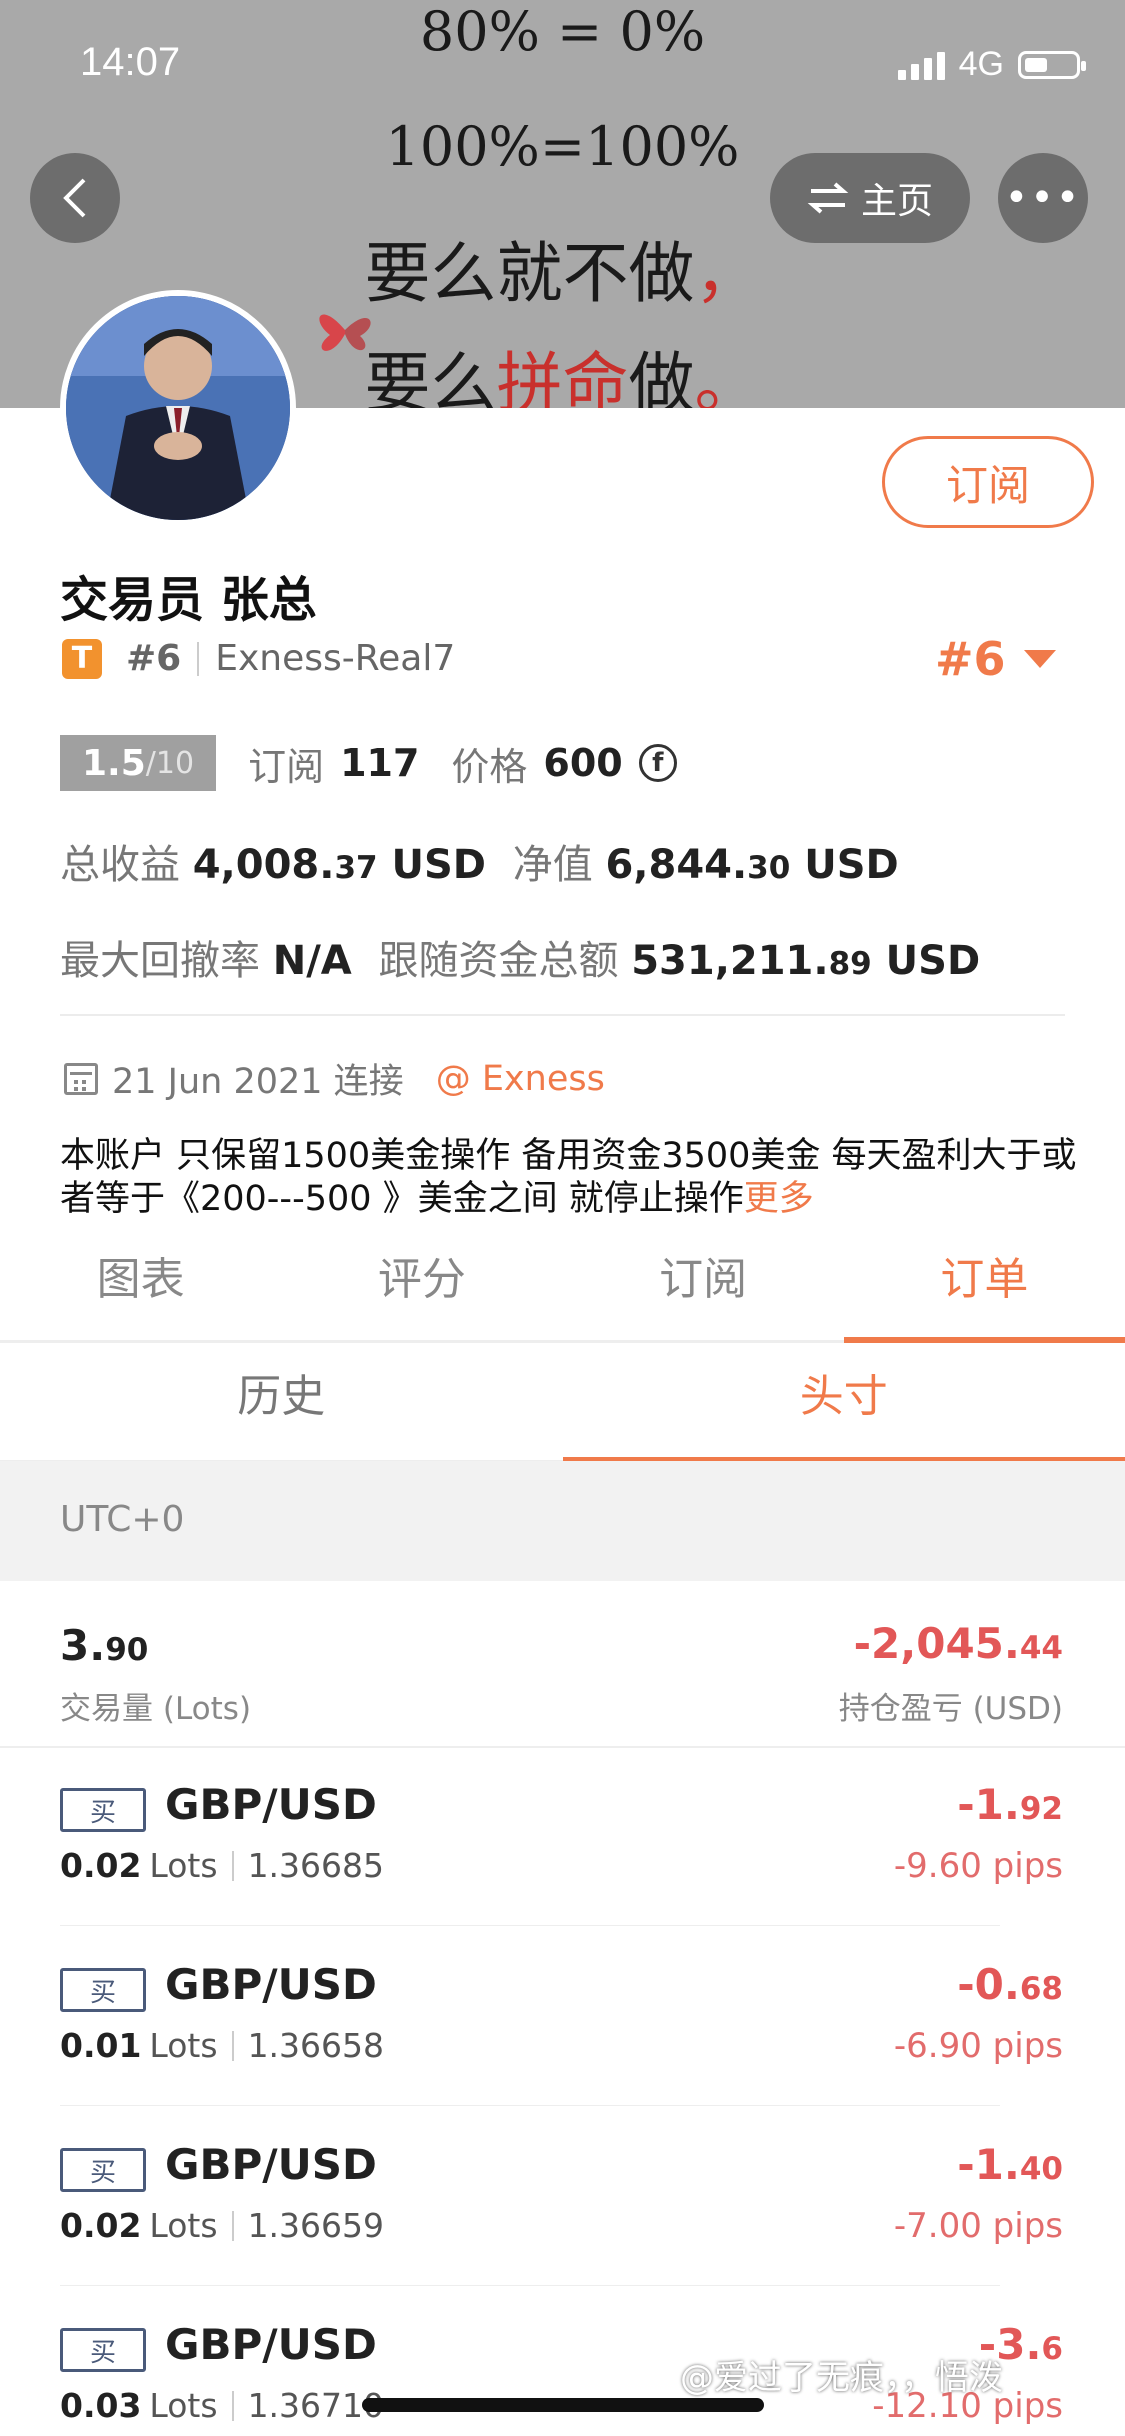  Describe the element at coordinates (988, 482) in the screenshot. I see `subscribe-button: 订阅` at that location.